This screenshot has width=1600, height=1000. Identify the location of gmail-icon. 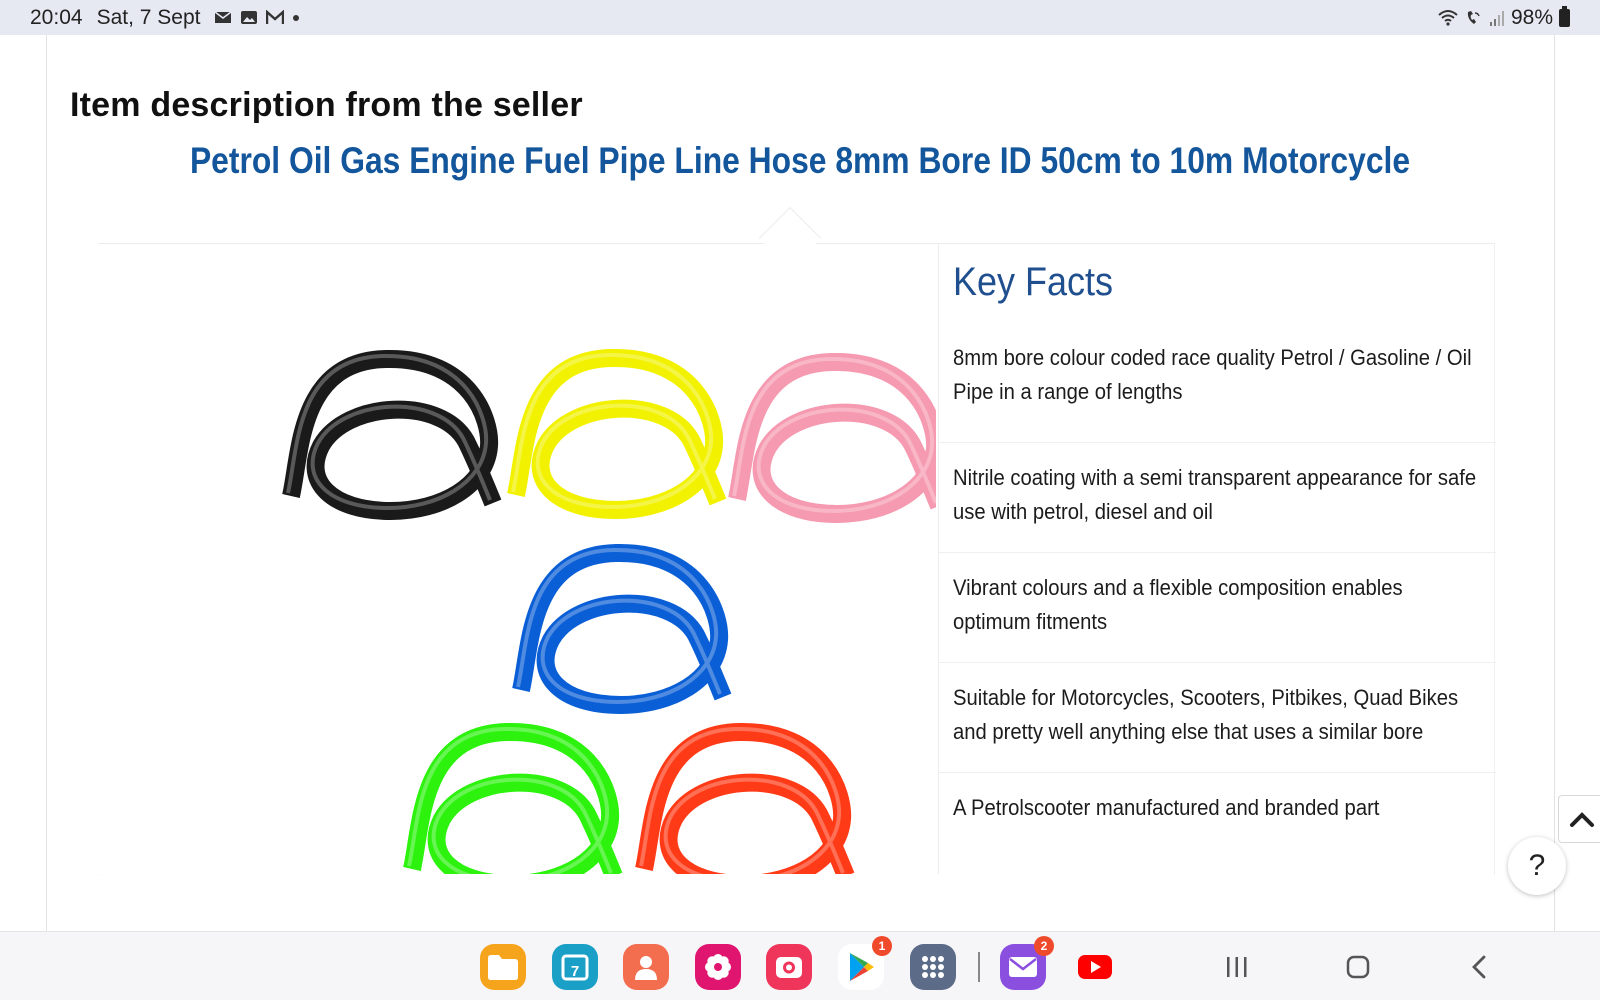
(275, 17).